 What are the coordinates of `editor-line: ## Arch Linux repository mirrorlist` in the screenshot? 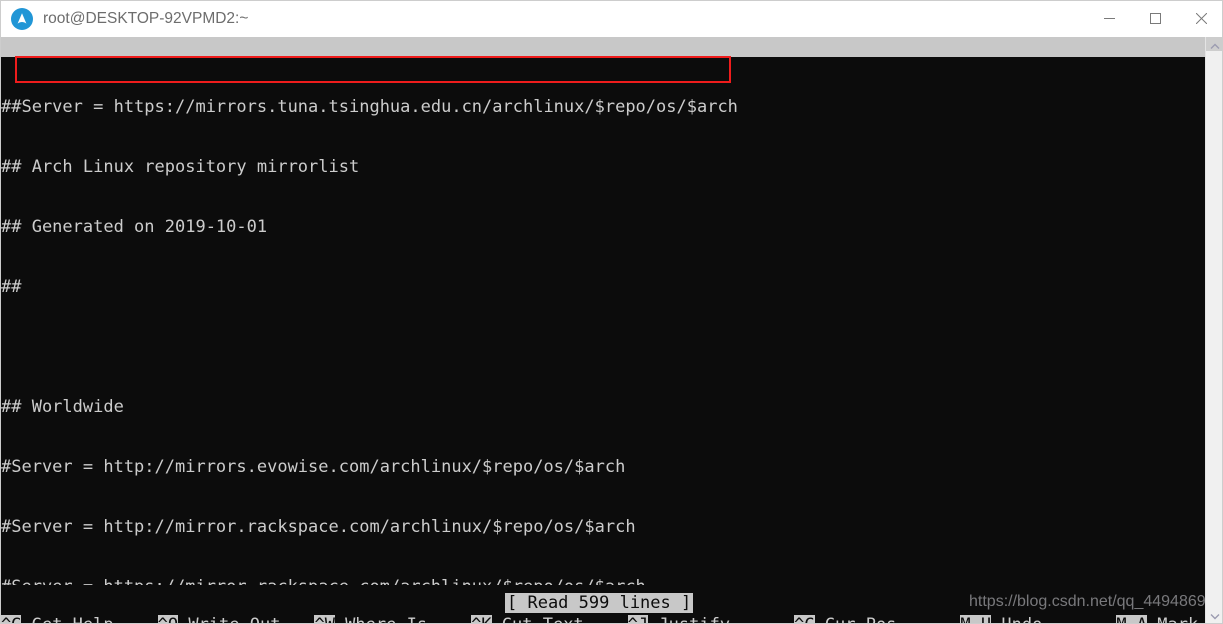 It's located at (603, 167).